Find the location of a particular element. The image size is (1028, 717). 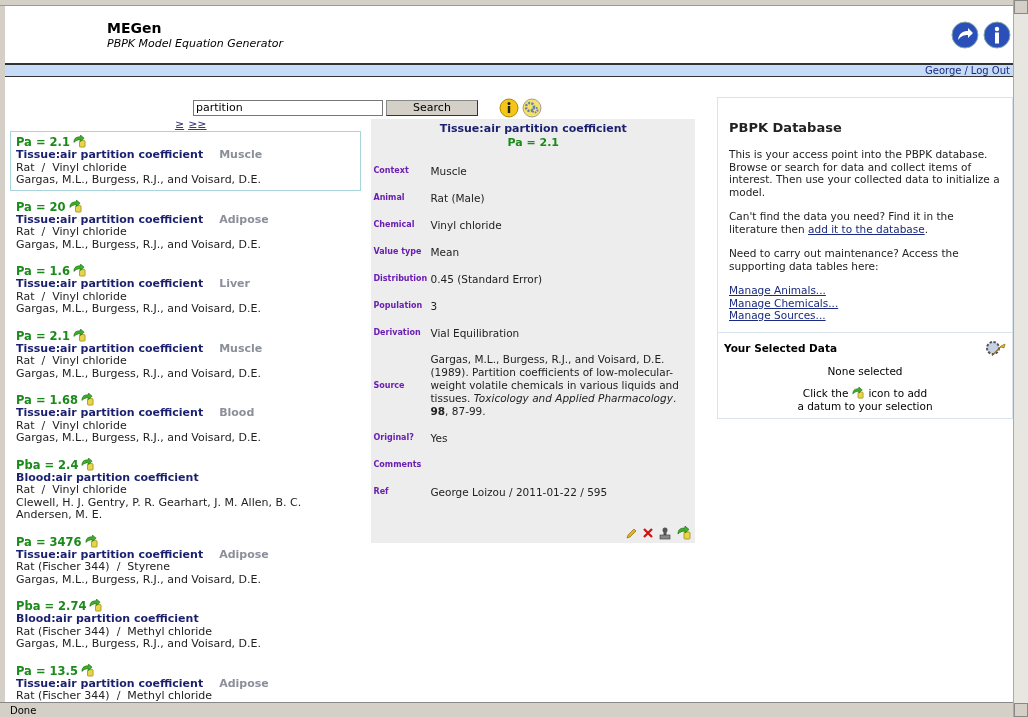

field-value: Mean is located at coordinates (445, 252).